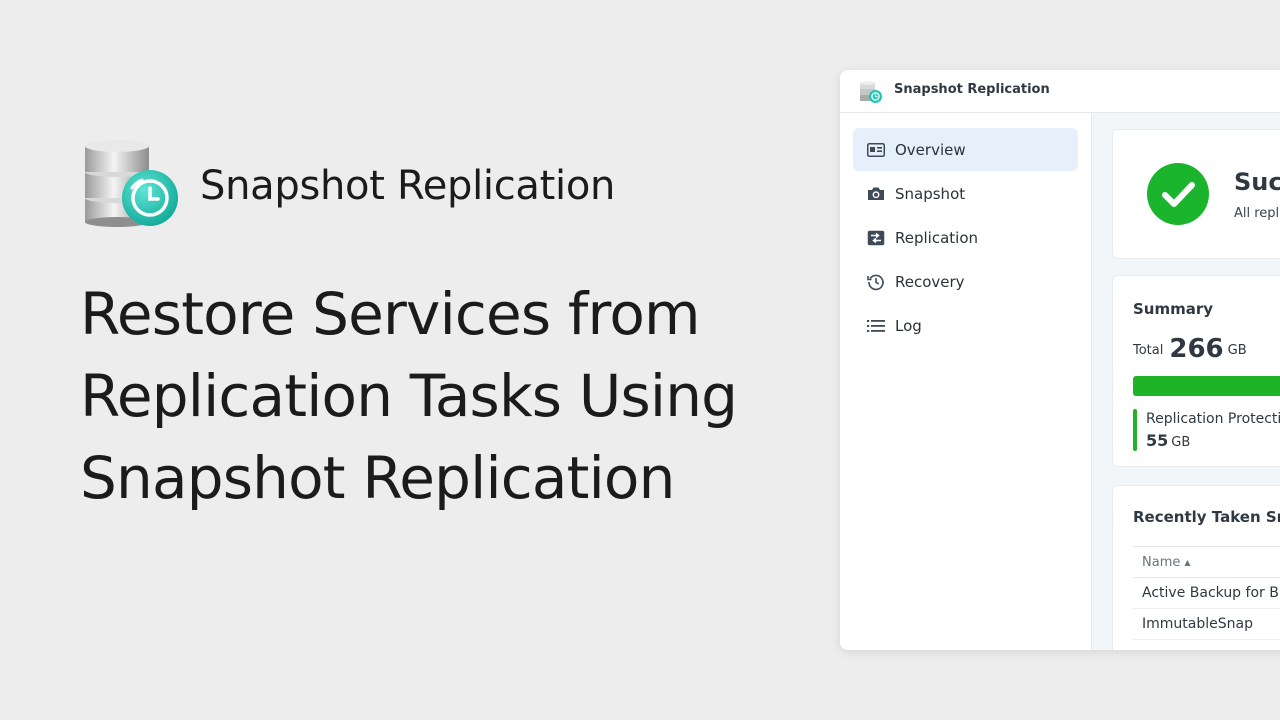 The width and height of the screenshot is (1280, 720). What do you see at coordinates (1060, 91) in the screenshot?
I see `window-titlebar: Snapshot Replication` at bounding box center [1060, 91].